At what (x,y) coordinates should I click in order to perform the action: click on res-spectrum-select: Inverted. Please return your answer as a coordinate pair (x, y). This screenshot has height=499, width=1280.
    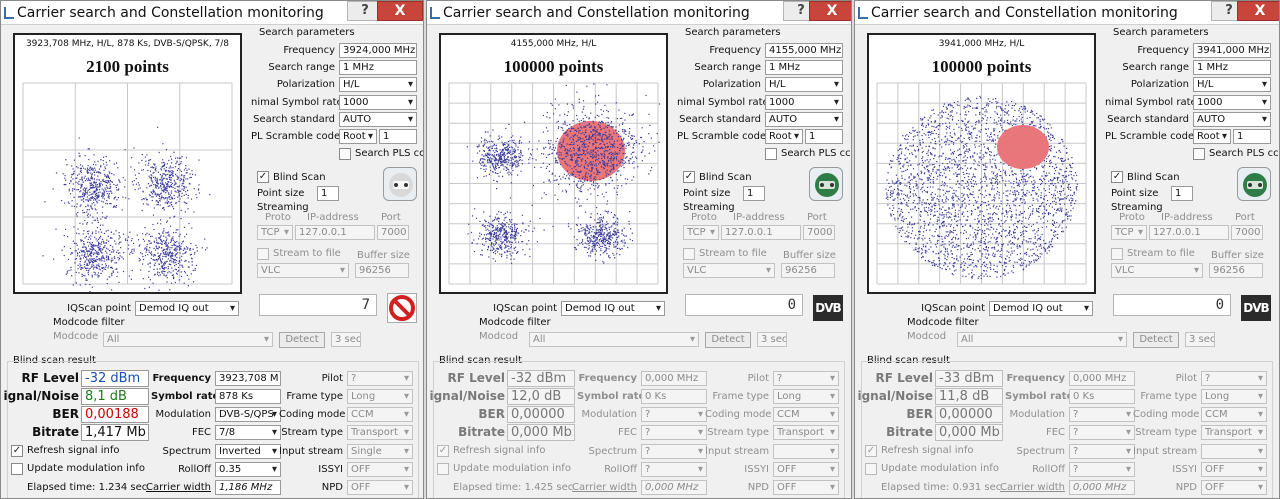
    Looking at the image, I should click on (248, 451).